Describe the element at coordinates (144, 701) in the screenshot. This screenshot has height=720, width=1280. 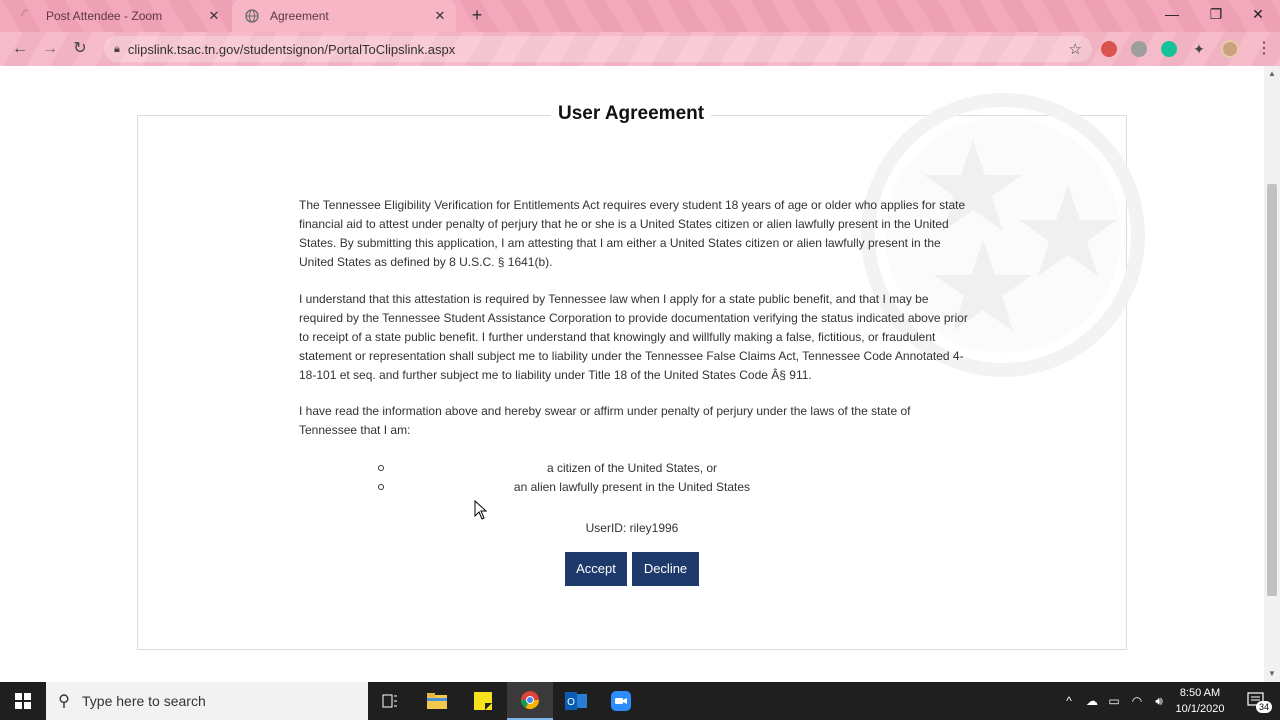
I see `search-placeholder: Type here to search` at that location.